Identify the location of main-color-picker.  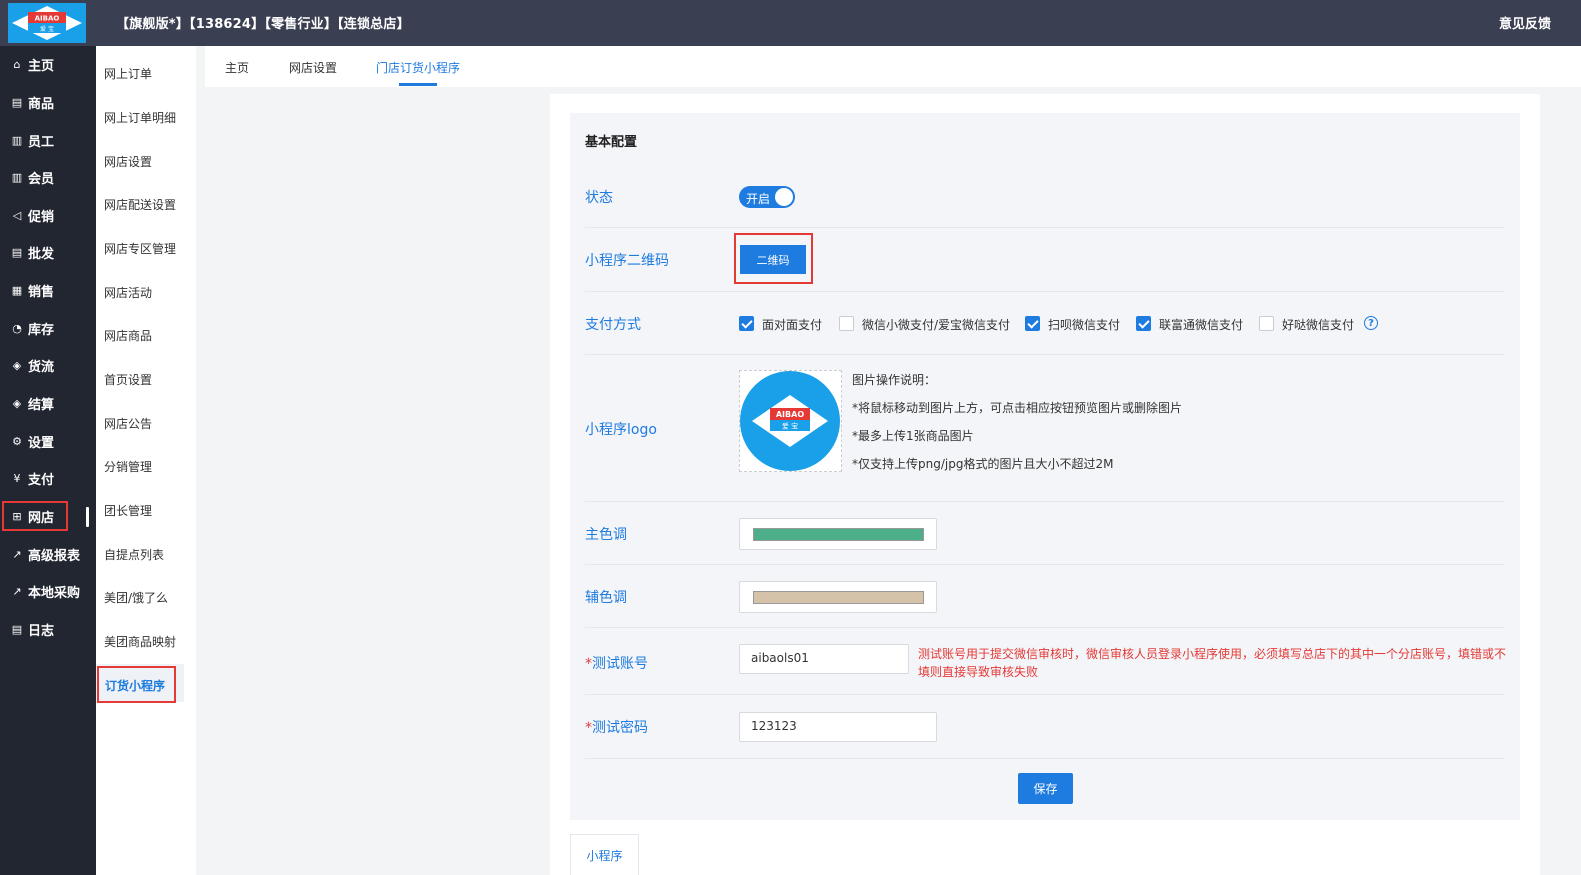
(838, 534).